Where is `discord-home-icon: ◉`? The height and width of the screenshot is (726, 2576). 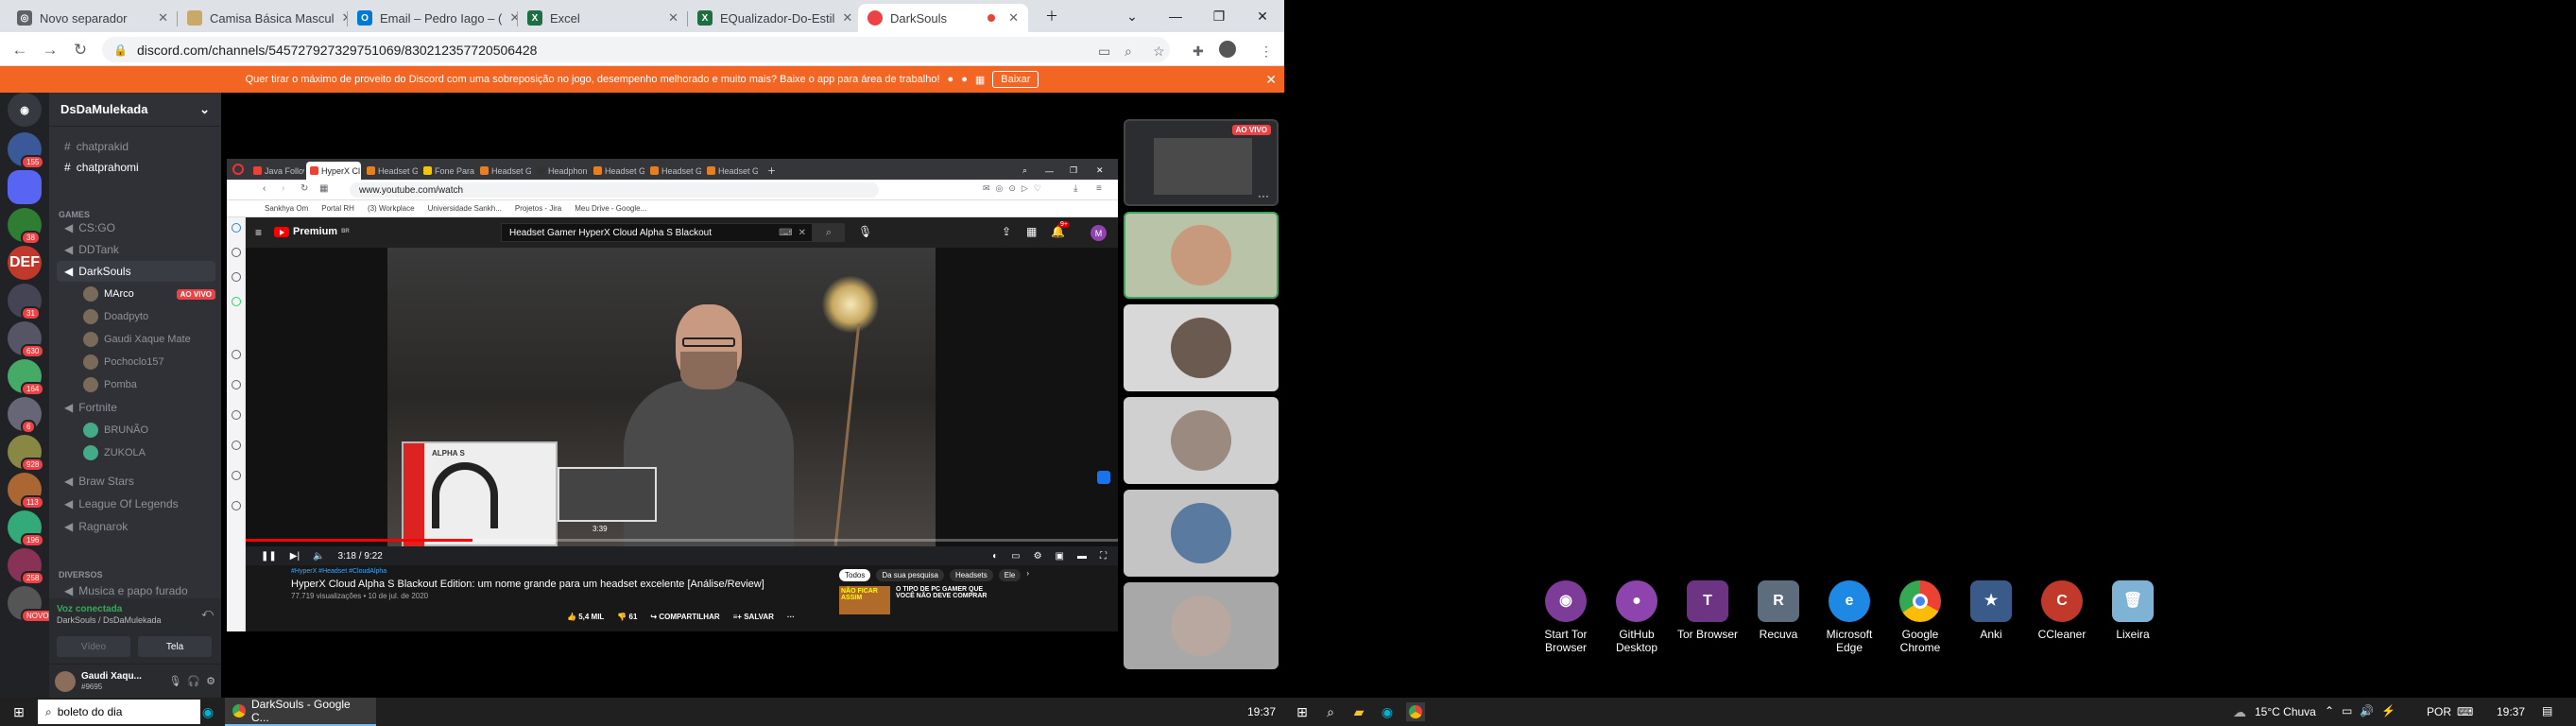 discord-home-icon: ◉ is located at coordinates (25, 110).